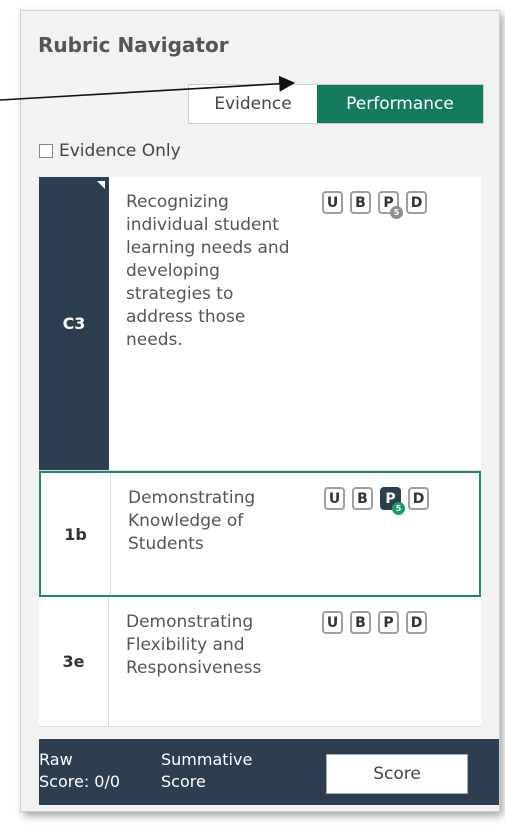  What do you see at coordinates (120, 151) in the screenshot?
I see `evidence-only-label: Evidence Only` at bounding box center [120, 151].